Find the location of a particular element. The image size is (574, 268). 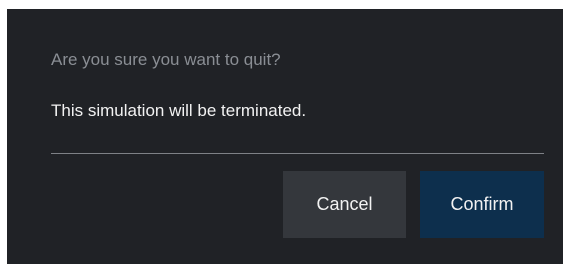

confirm-button: Confirm is located at coordinates (482, 204).